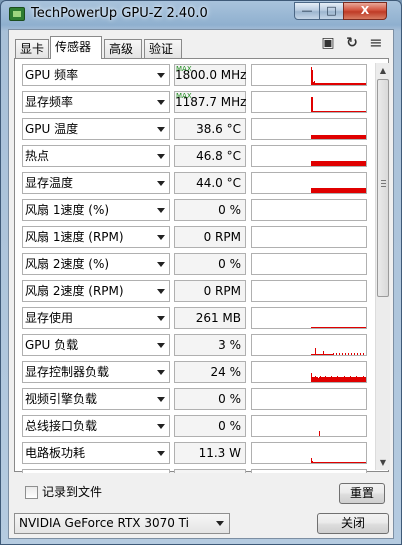 This screenshot has height=545, width=402. I want to click on sensor-row: 风扇 2速度 (%) 0 %, so click(194, 264).